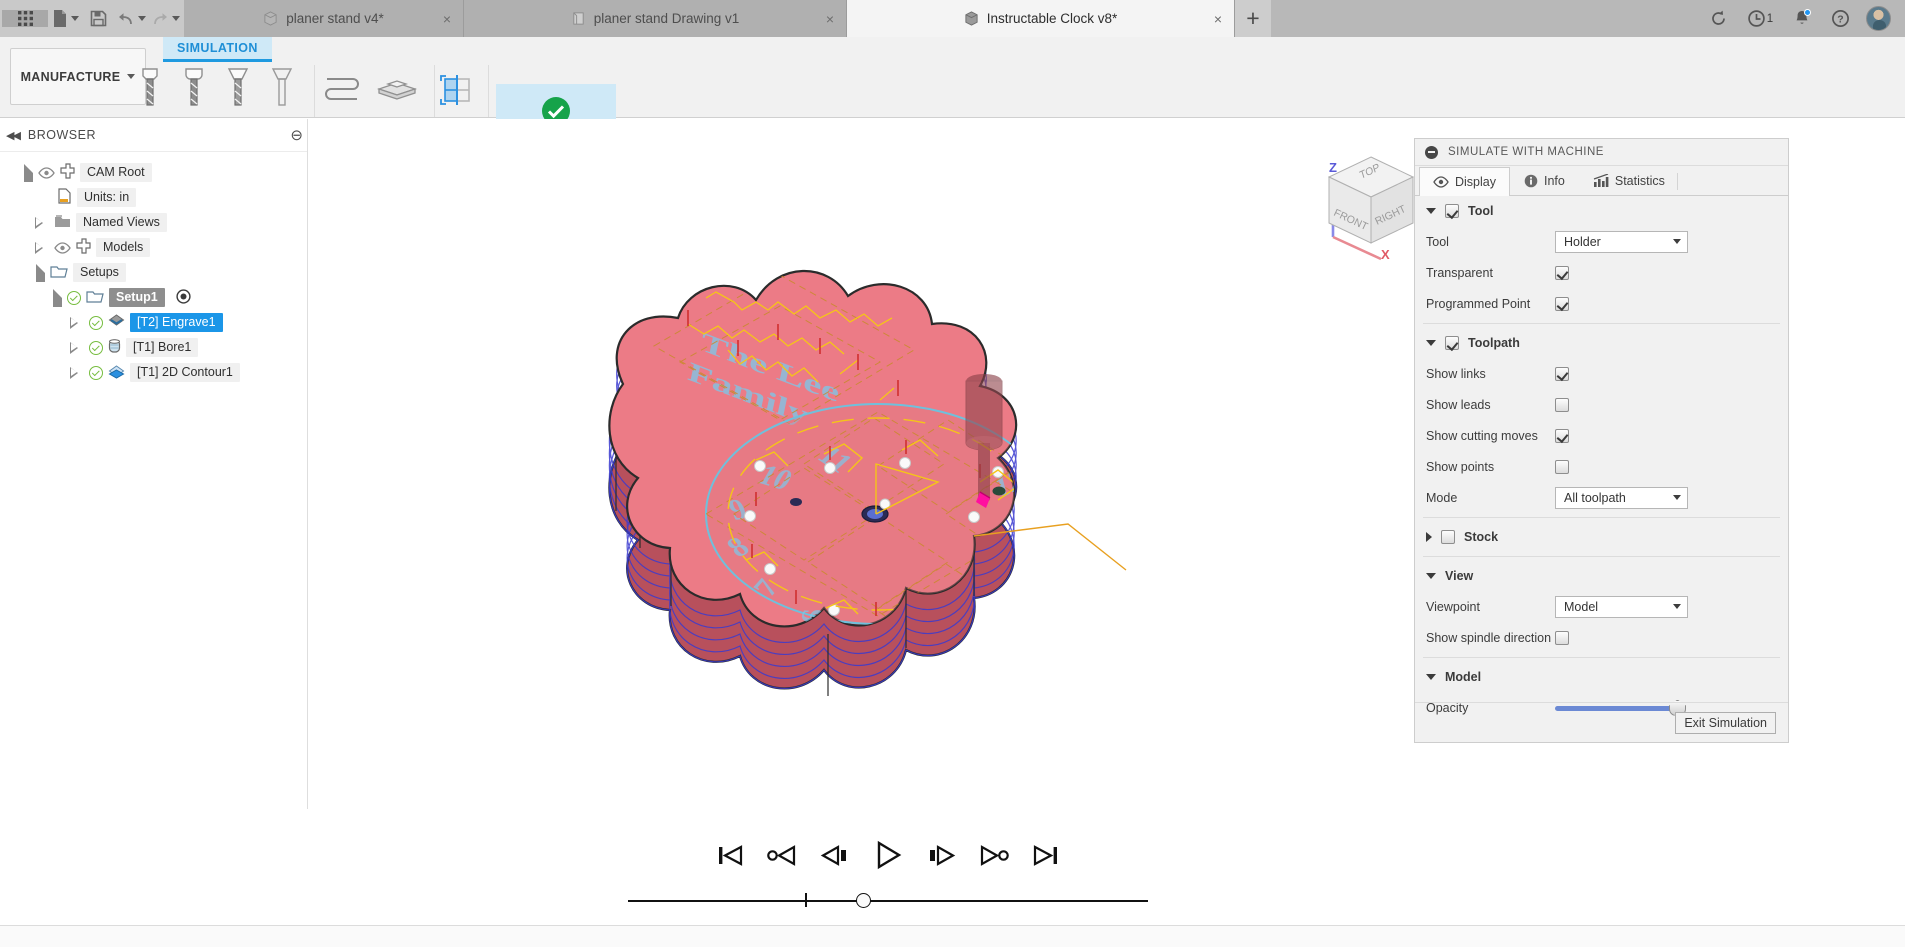  Describe the element at coordinates (183, 297) in the screenshot. I see `target-icon` at that location.